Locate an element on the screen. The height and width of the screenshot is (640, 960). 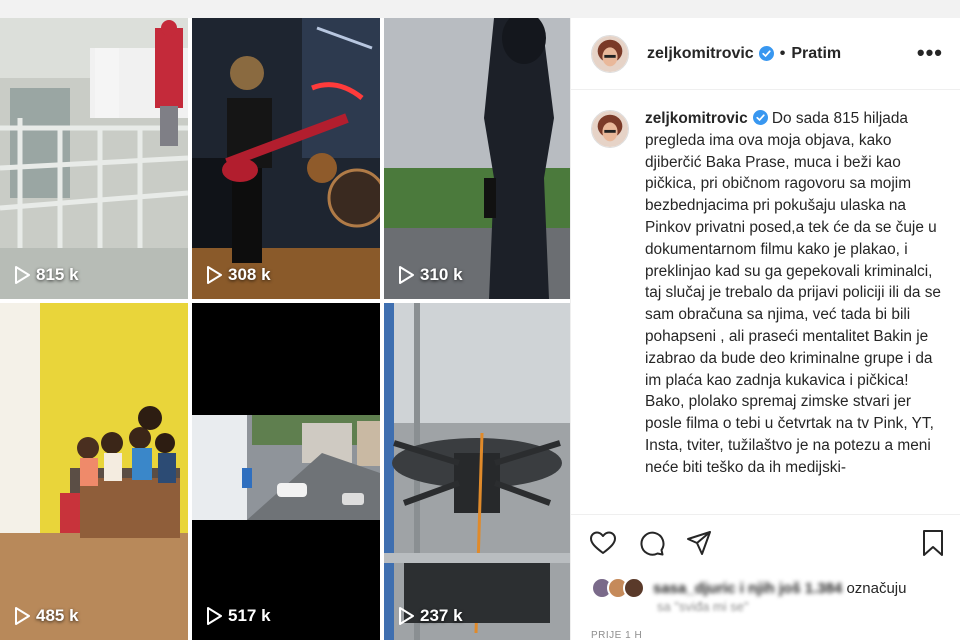
likes-text: sasa_djuric i njih još 1.384 označuju is located at coordinates (779, 588).